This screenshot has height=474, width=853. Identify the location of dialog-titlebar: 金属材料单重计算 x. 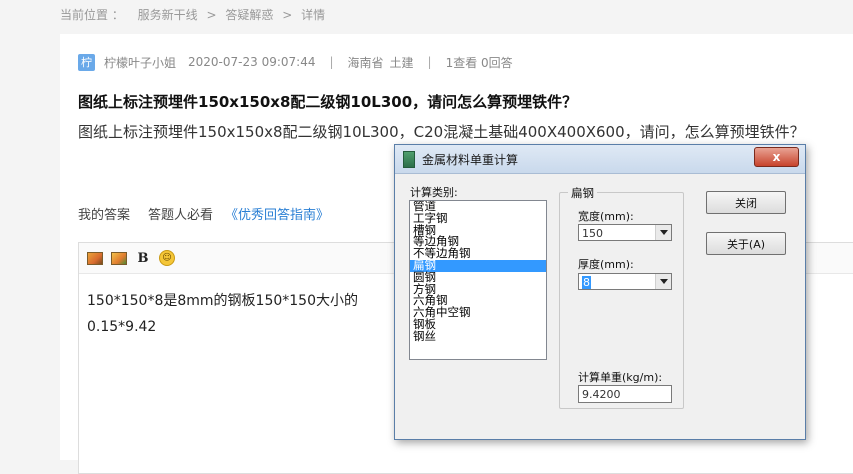
(600, 159).